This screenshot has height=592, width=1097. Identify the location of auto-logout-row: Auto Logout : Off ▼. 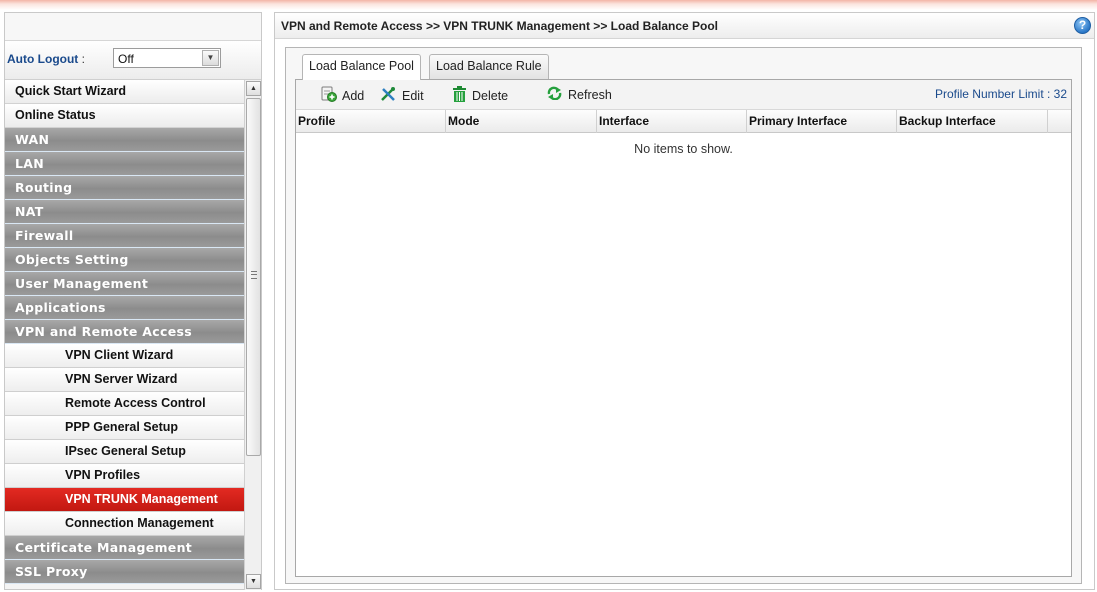
(133, 60).